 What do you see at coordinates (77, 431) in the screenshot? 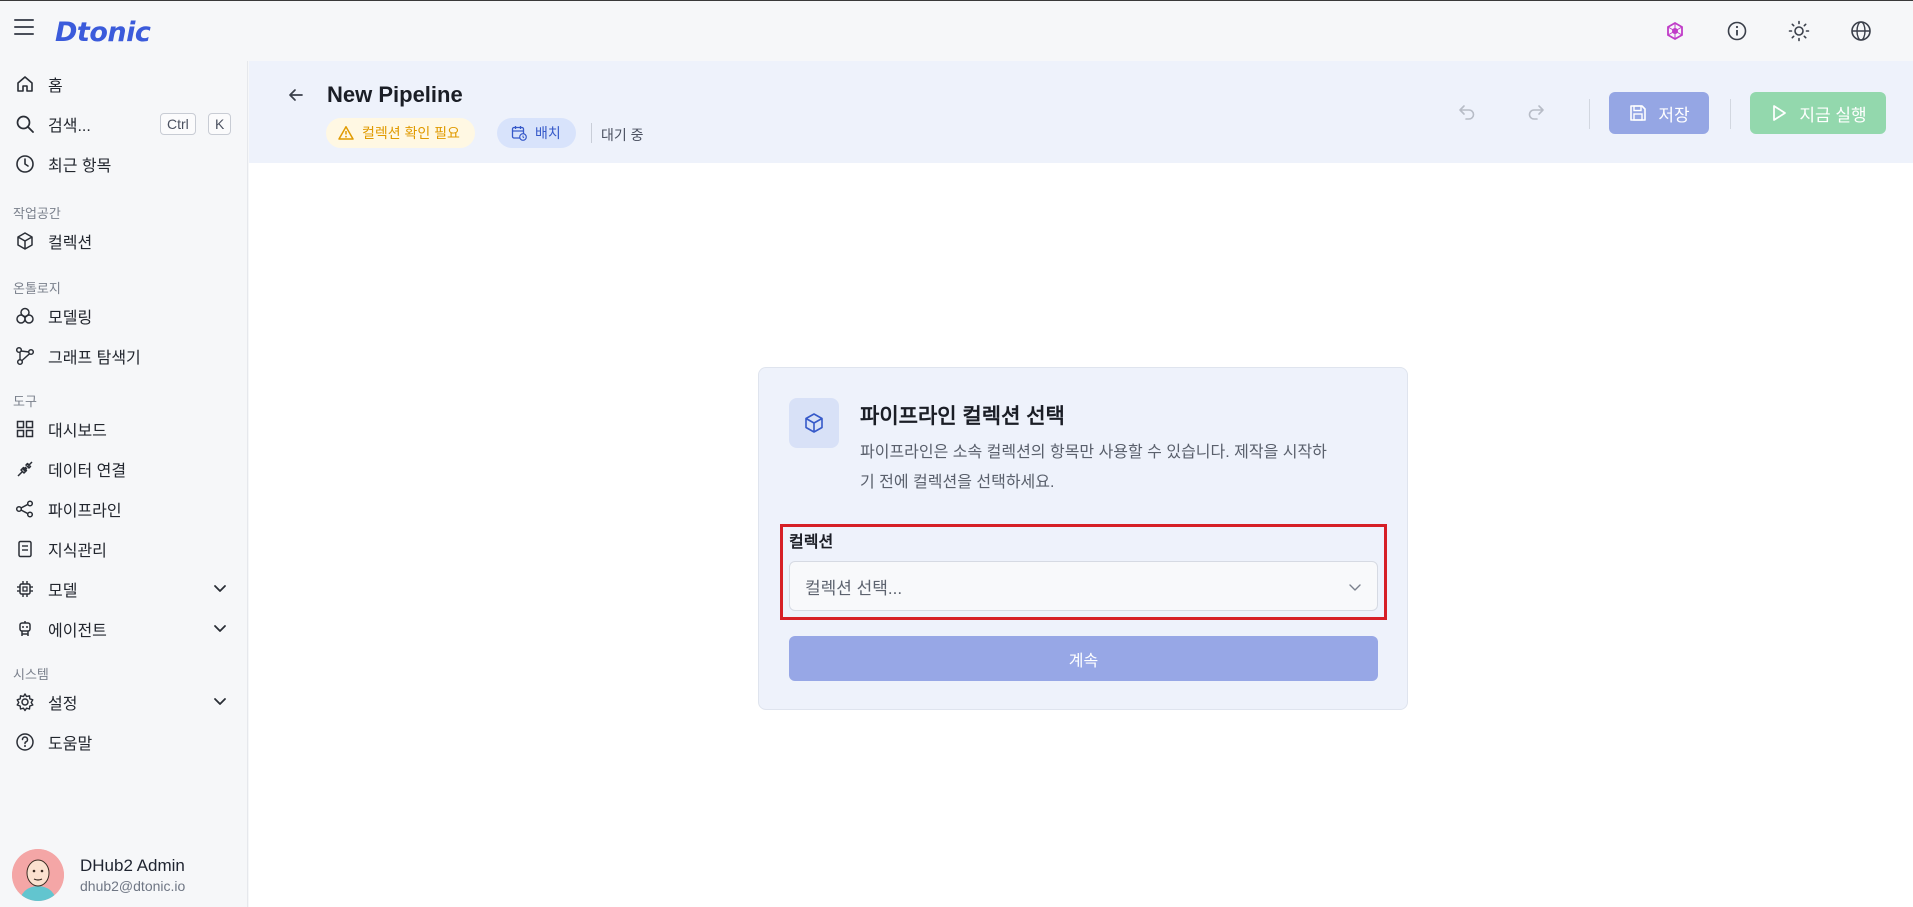
I see `sidebar-item-label: 대시보드` at bounding box center [77, 431].